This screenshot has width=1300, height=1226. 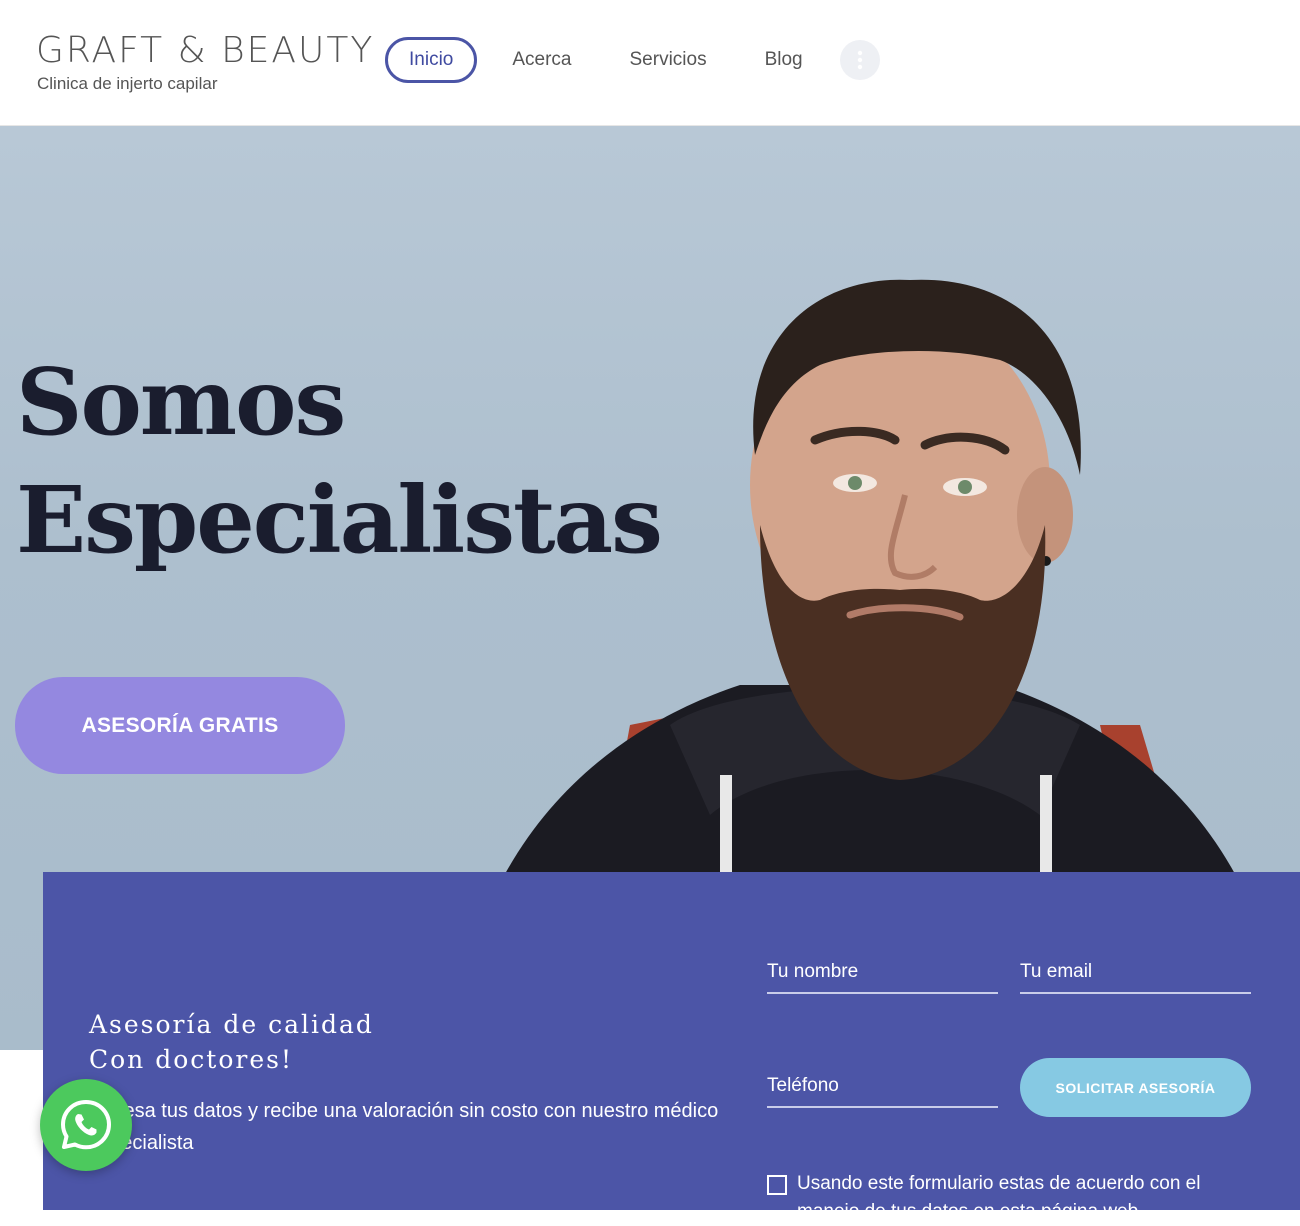 I want to click on nav-item-acerca: Acerca, so click(x=541, y=60).